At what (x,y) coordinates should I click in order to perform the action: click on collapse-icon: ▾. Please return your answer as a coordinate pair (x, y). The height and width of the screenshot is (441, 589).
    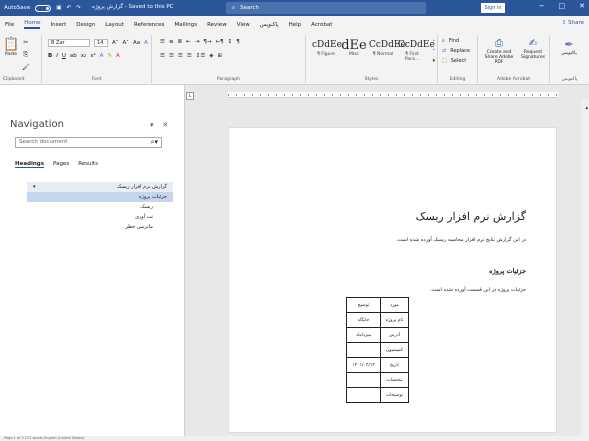
    Looking at the image, I should click on (34, 187).